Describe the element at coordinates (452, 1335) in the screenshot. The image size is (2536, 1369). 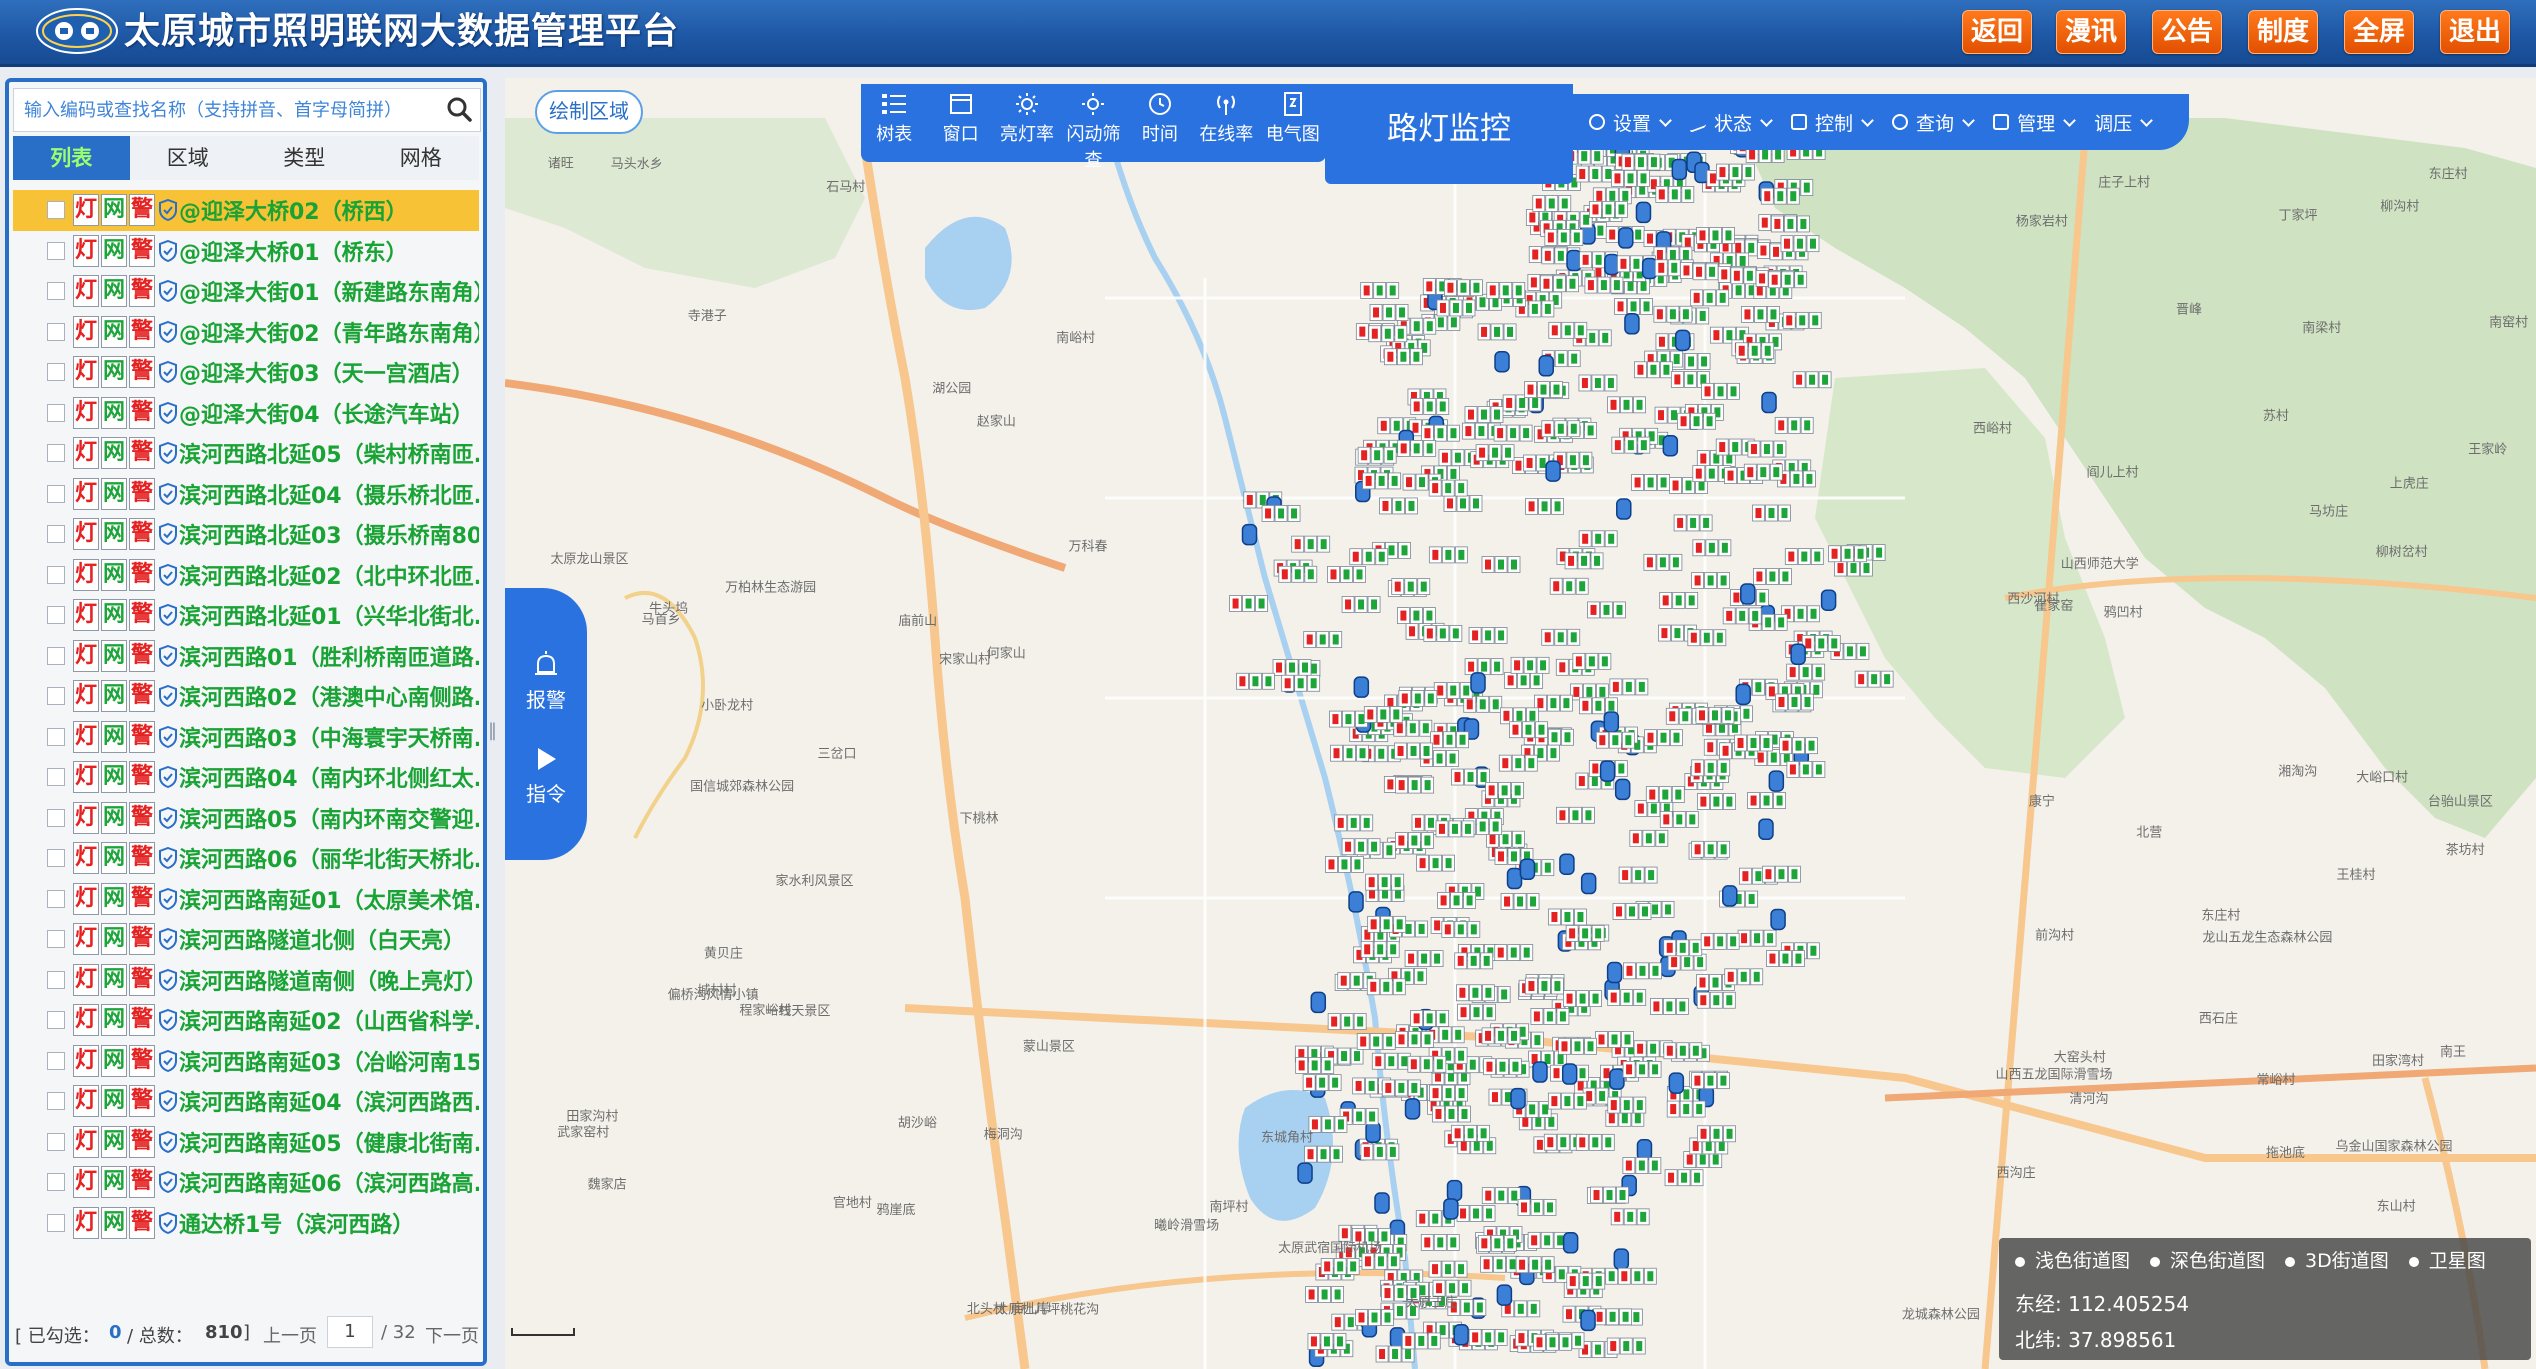
I see `next-page-link: 下一页` at that location.